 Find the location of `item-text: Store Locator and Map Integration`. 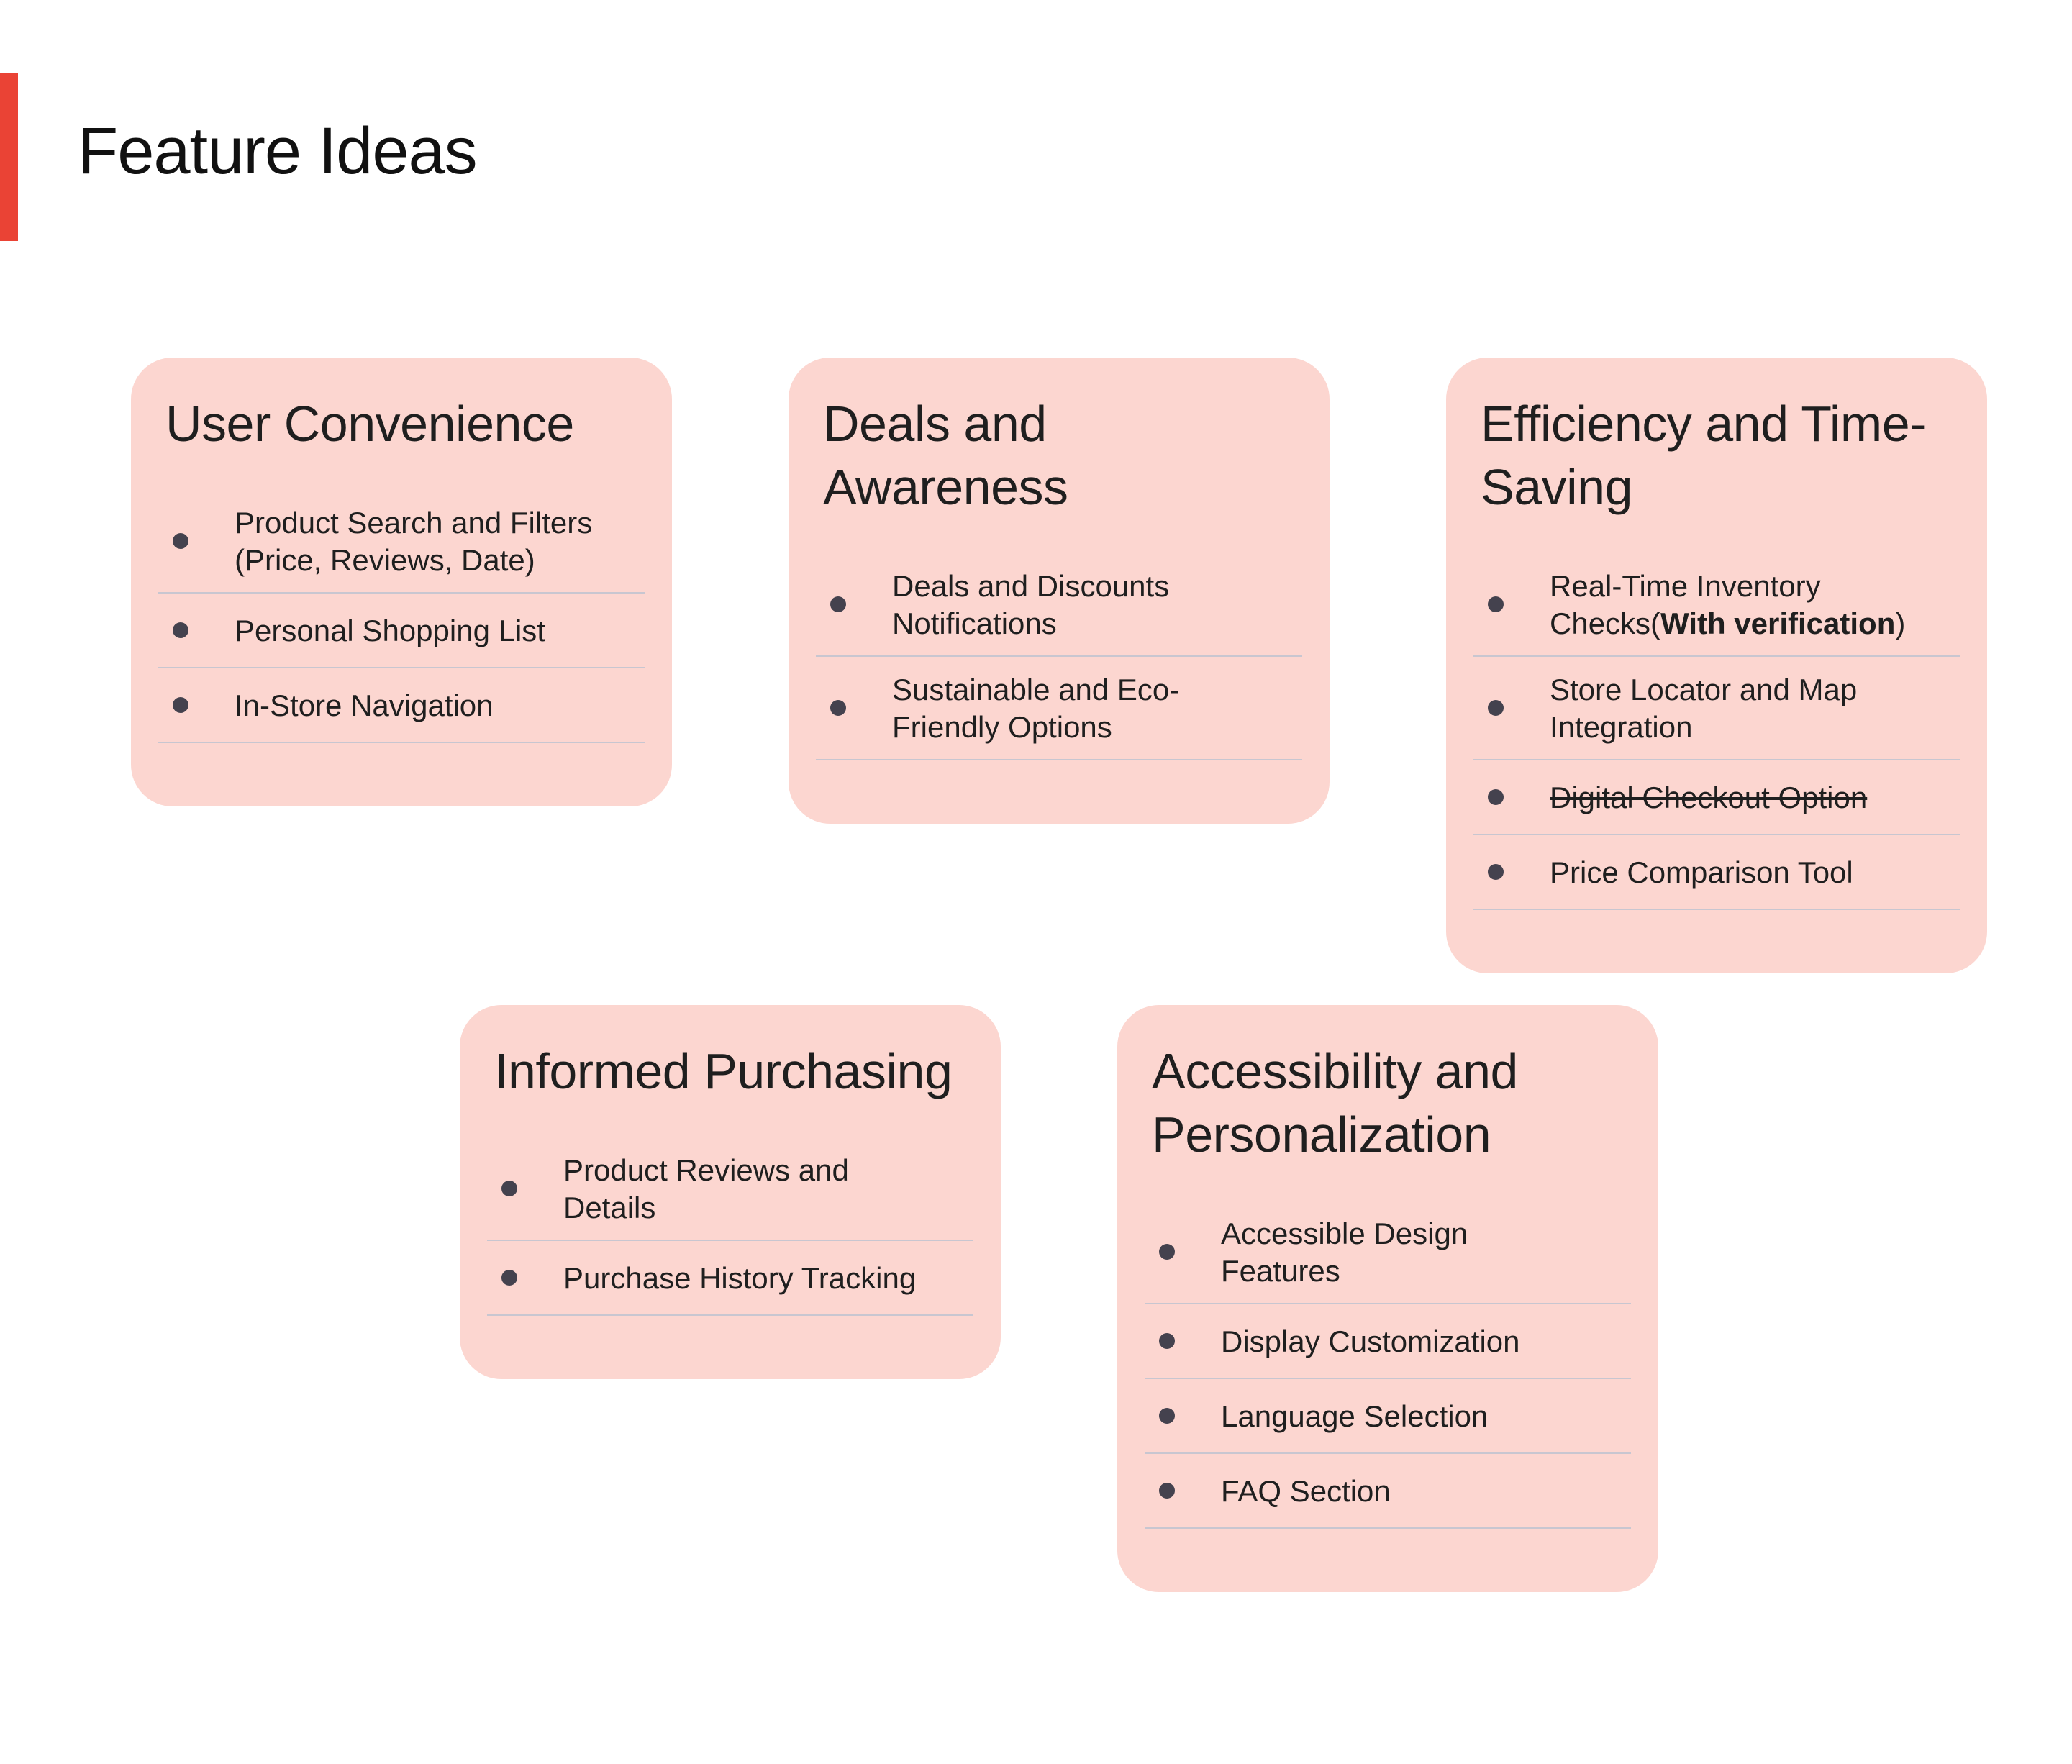

item-text: Store Locator and Map Integration is located at coordinates (1704, 708).